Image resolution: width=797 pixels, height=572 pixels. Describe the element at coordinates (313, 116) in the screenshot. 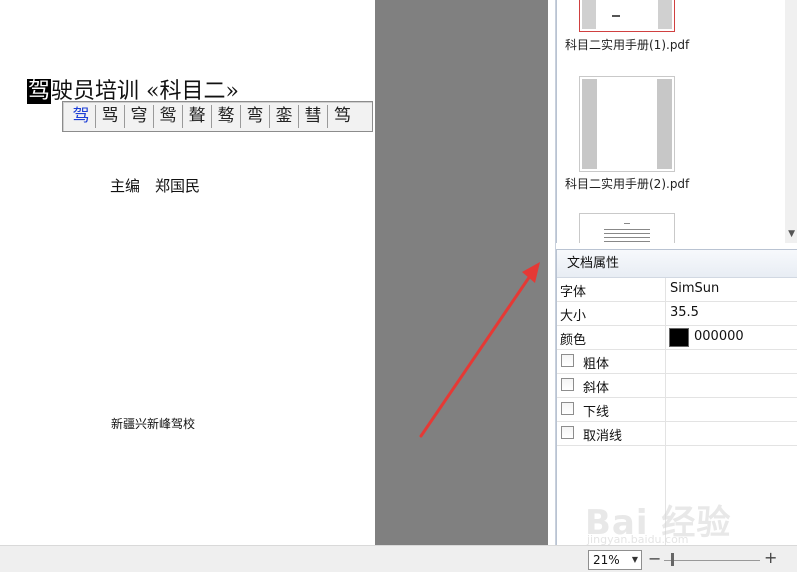

I see `ime-candidate: 彗` at that location.